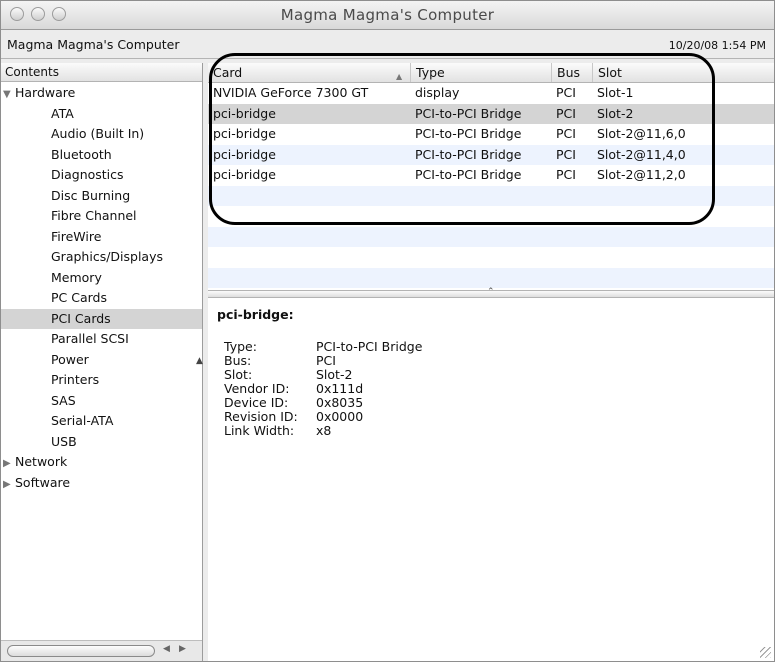  What do you see at coordinates (257, 388) in the screenshot?
I see `detail-key: Vendor ID:` at bounding box center [257, 388].